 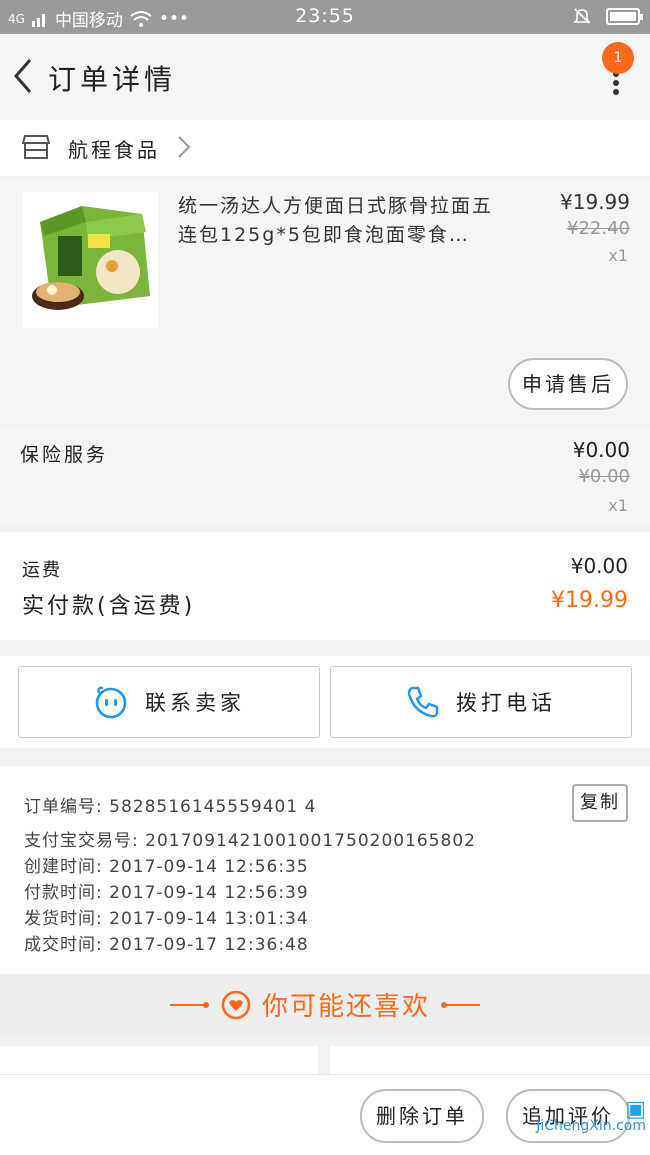 I want to click on totals-section: 运费 ¥0.00 实付款(含运费) ¥19.99, so click(x=325, y=586).